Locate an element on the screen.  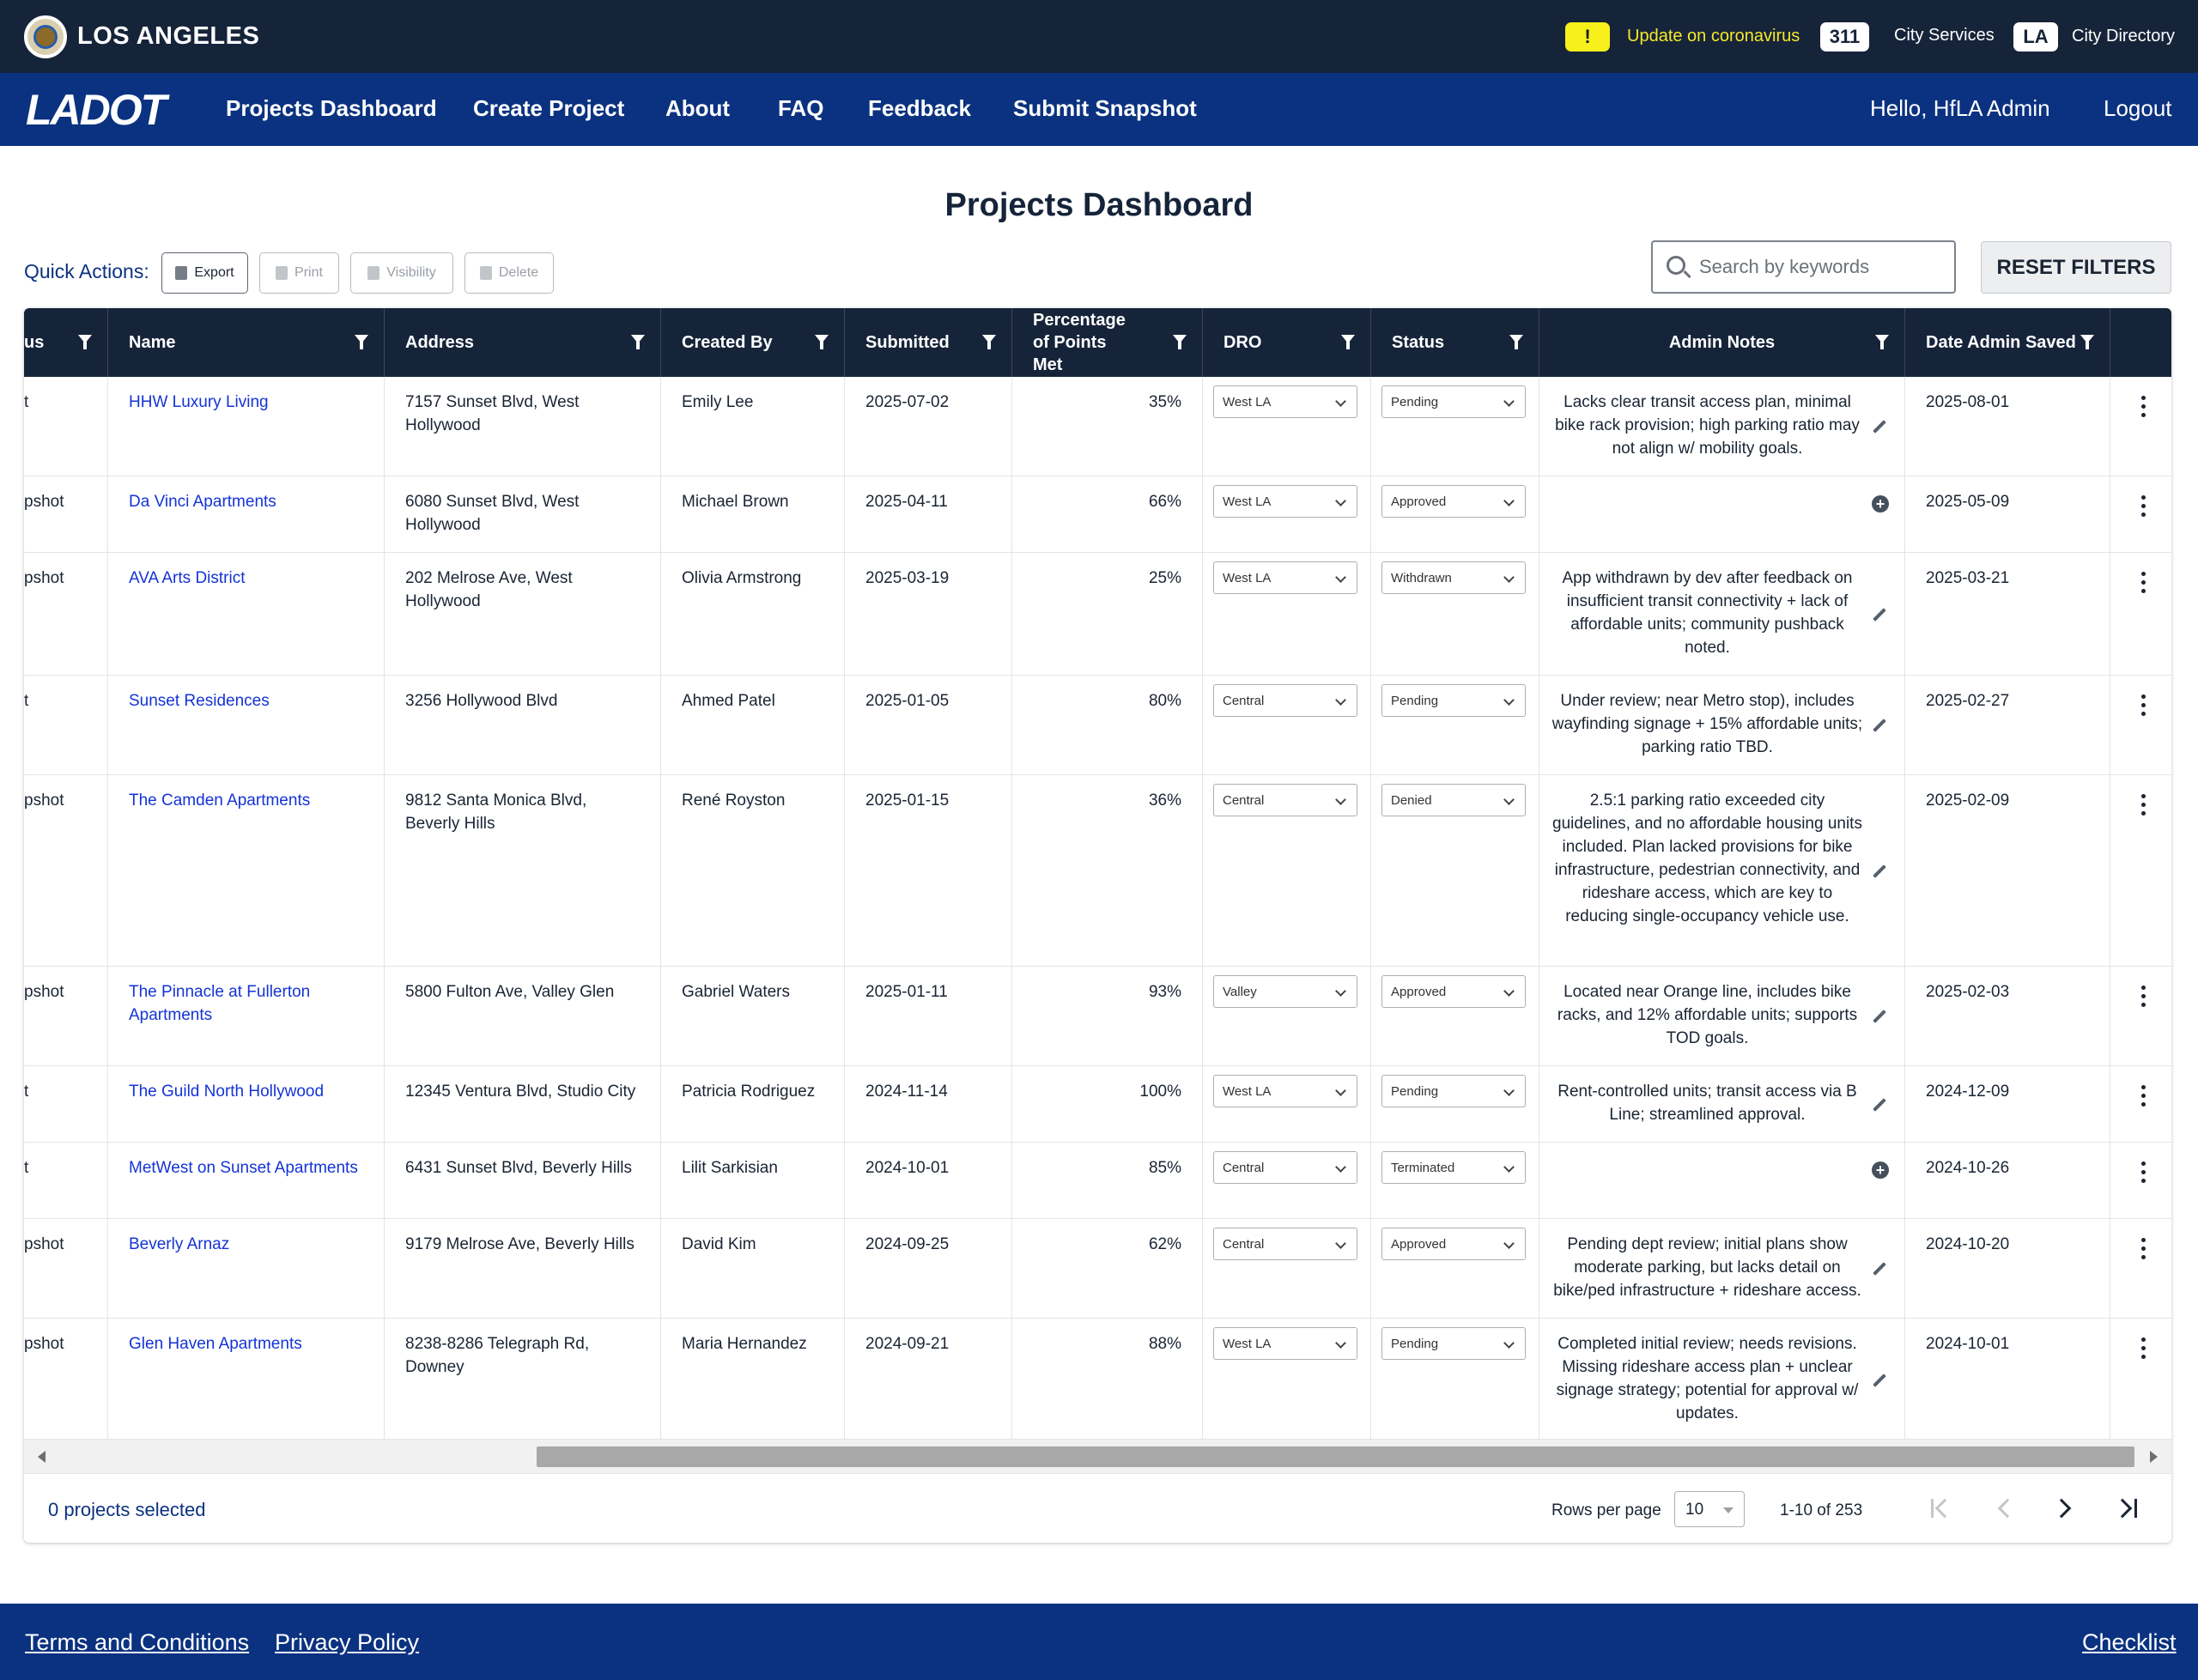
nav-about: About is located at coordinates (697, 109).